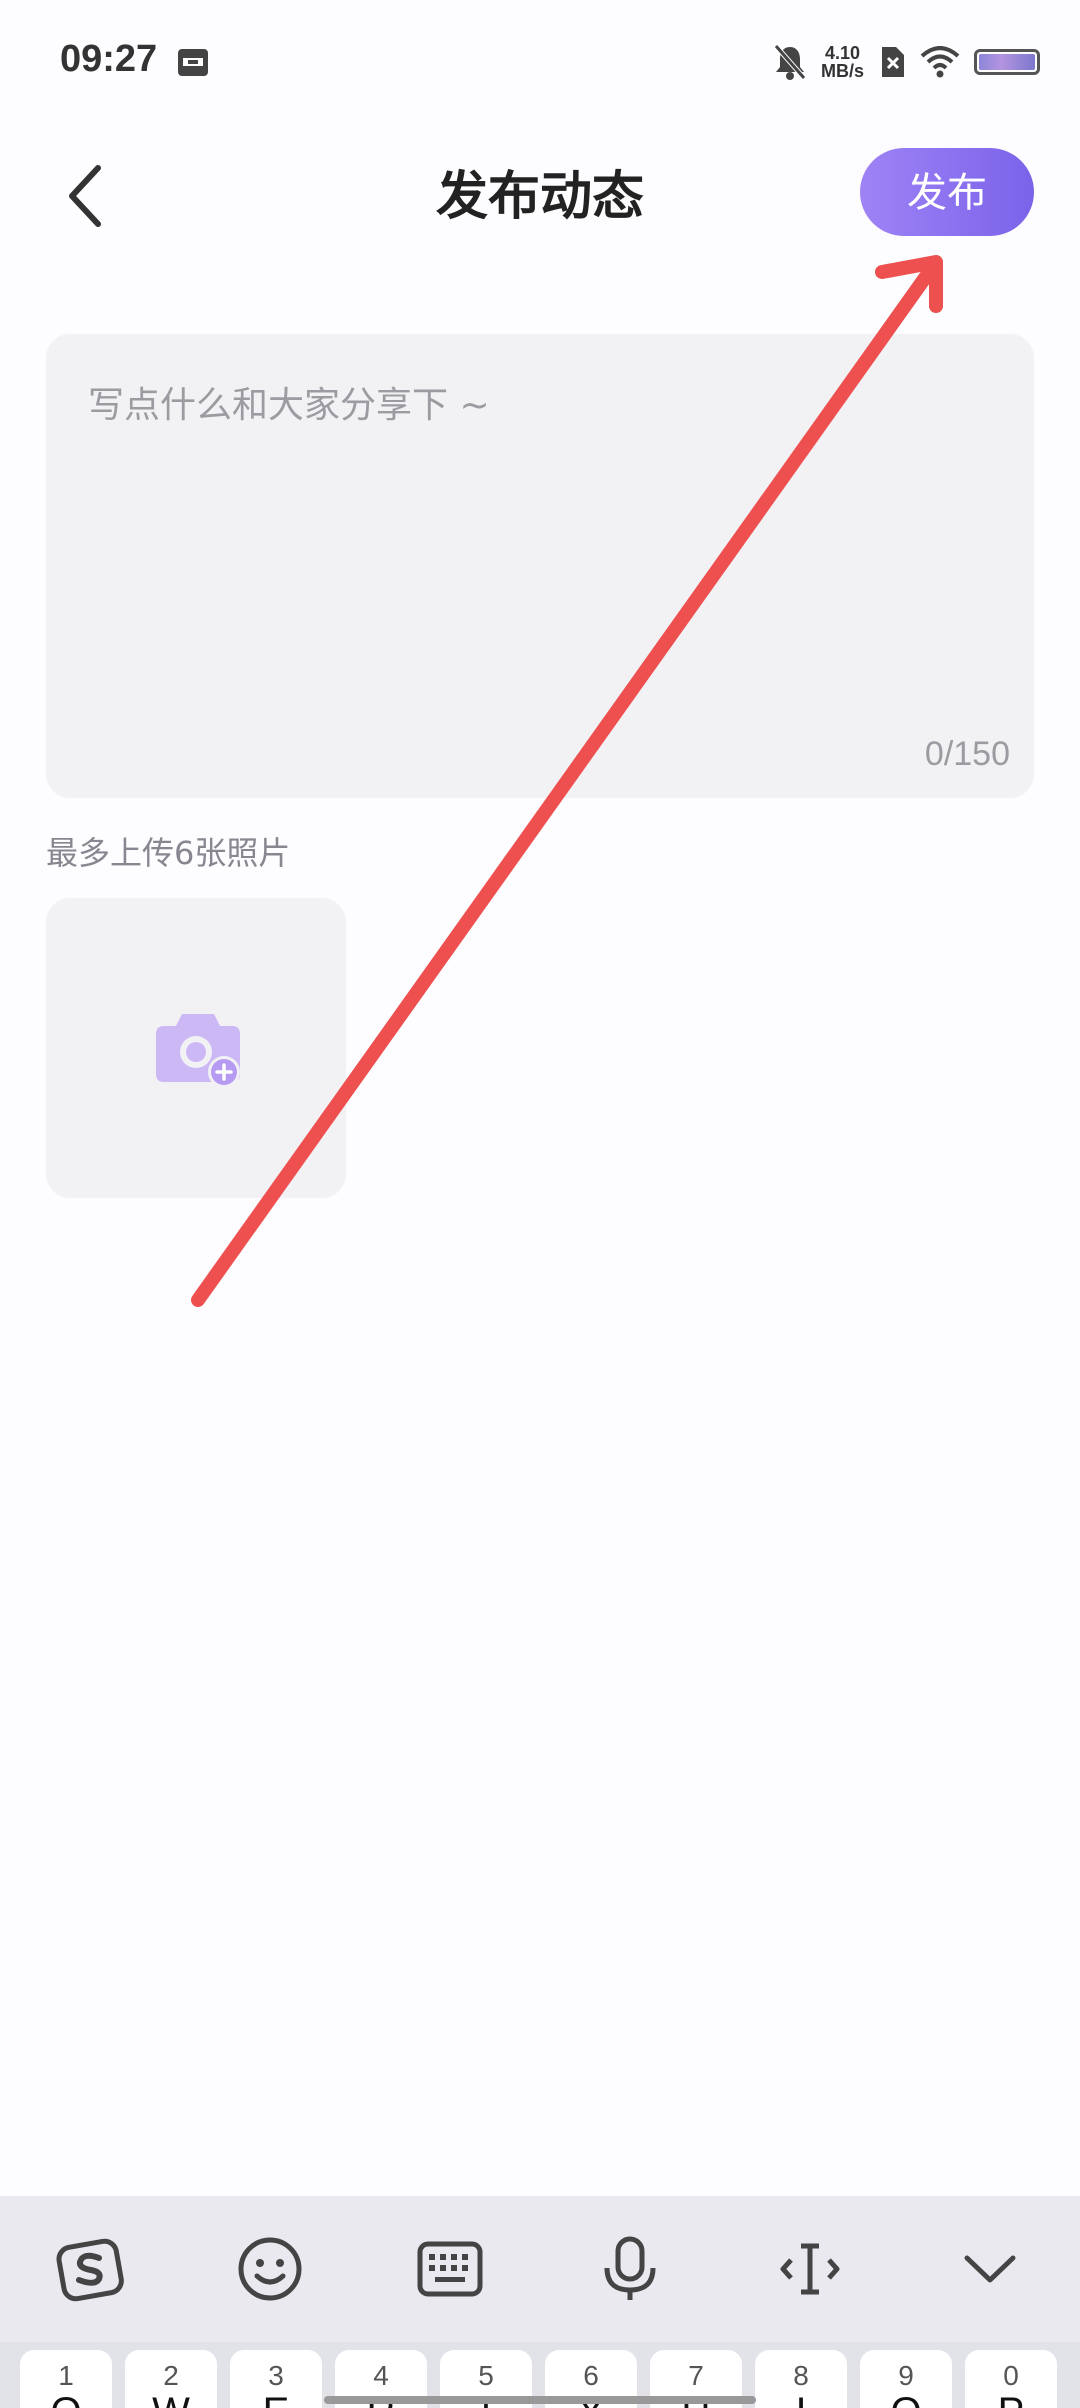 The image size is (1080, 2408). Describe the element at coordinates (1011, 2379) in the screenshot. I see `key-p: 0P` at that location.